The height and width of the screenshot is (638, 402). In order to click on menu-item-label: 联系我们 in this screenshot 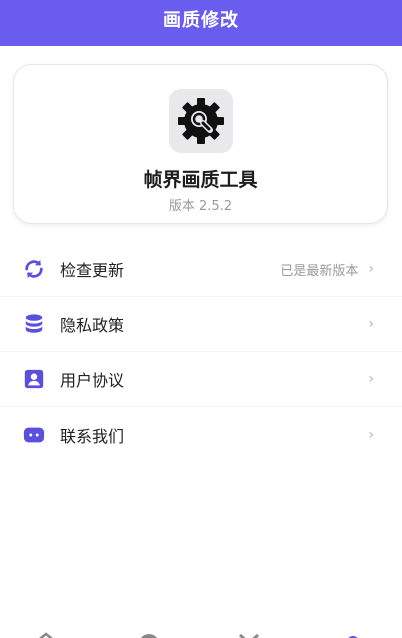, I will do `click(92, 436)`.